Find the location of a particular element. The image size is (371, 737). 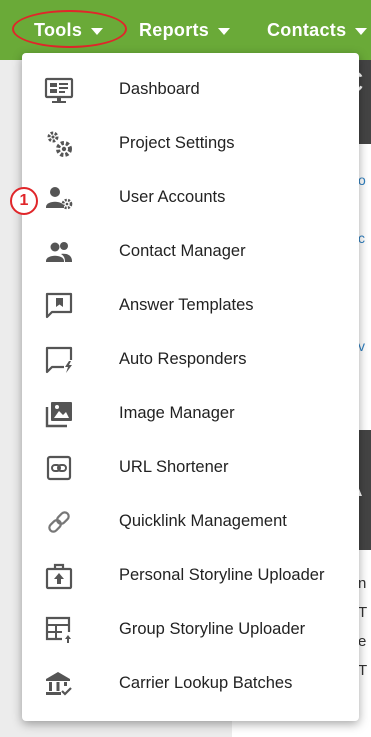

background-link-fragment: c is located at coordinates (361, 238).